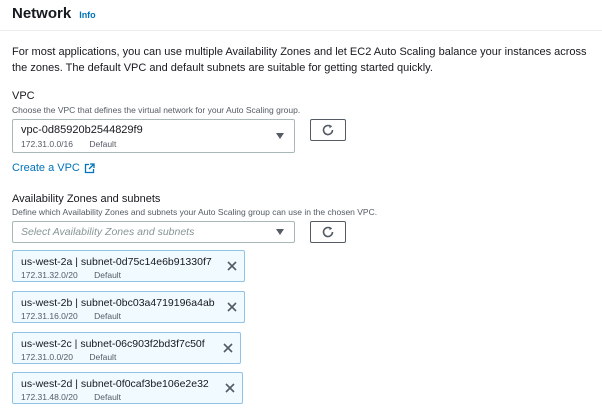 The image size is (602, 414). What do you see at coordinates (89, 167) in the screenshot?
I see `external-link-icon` at bounding box center [89, 167].